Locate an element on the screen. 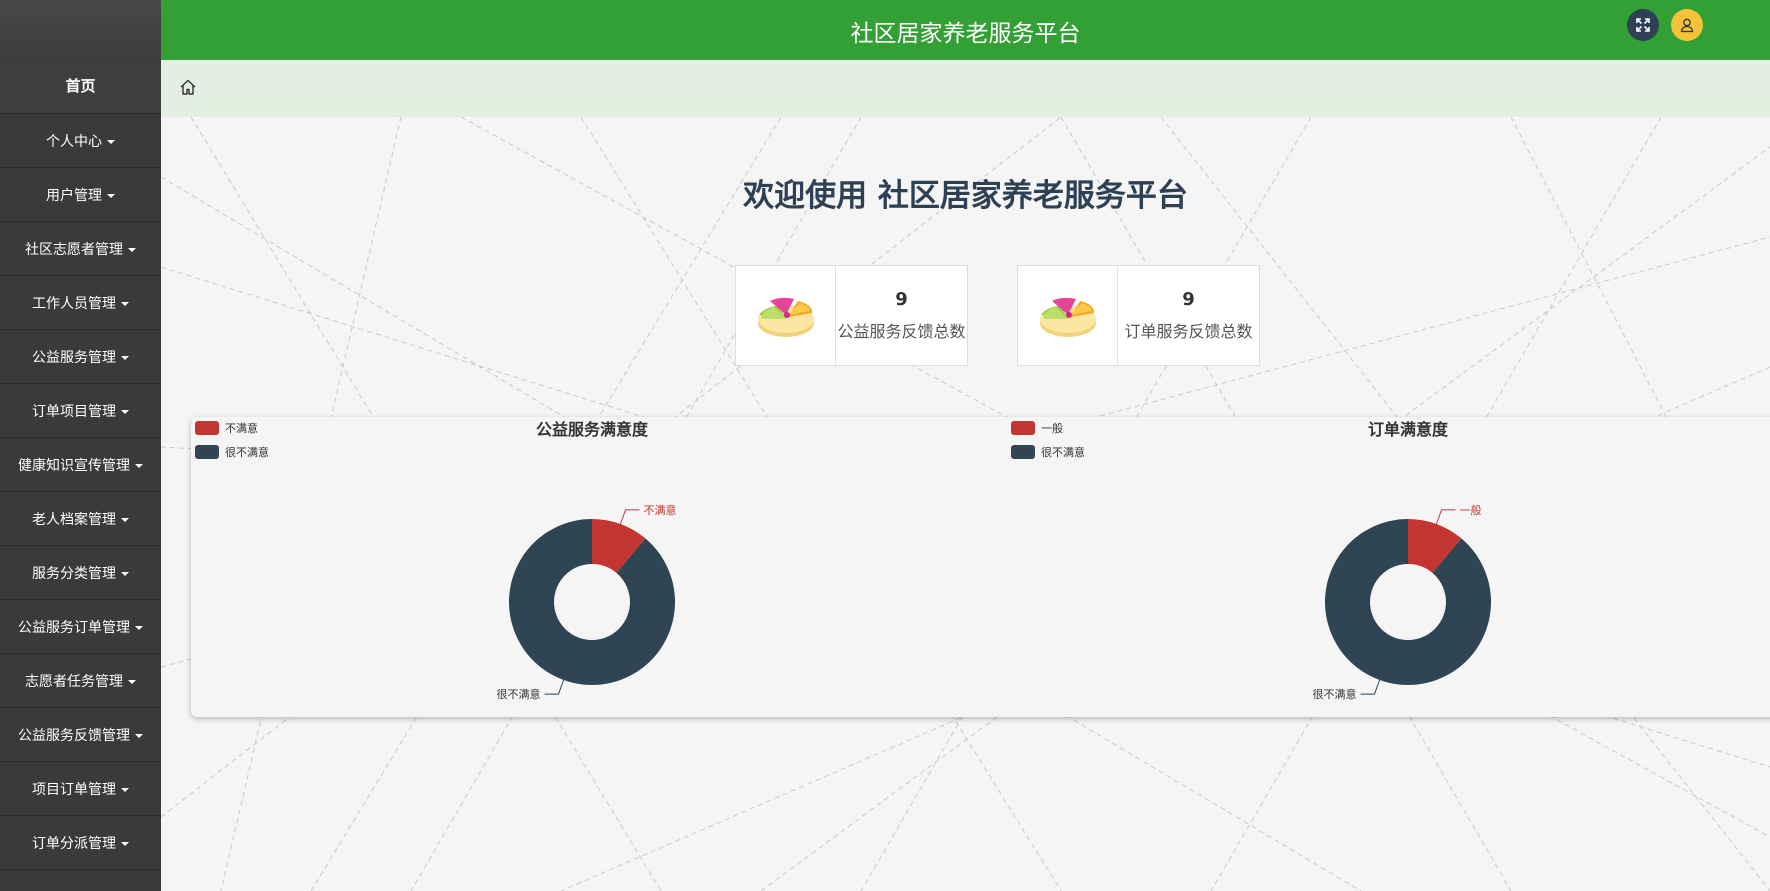  sidebar-item-label: 服务分类管理 is located at coordinates (74, 573).